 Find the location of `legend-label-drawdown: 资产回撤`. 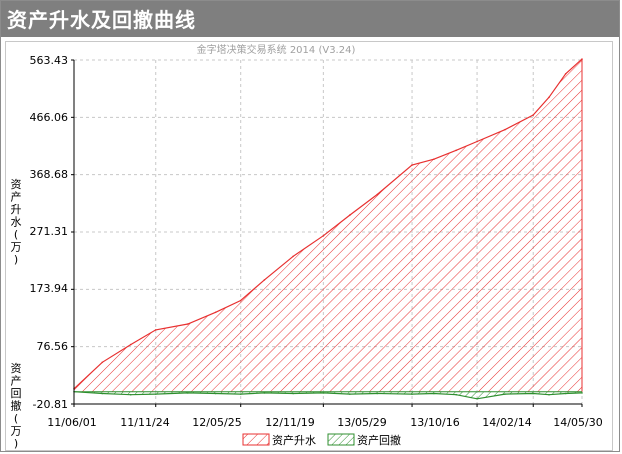

legend-label-drawdown: 资产回撤 is located at coordinates (379, 440).